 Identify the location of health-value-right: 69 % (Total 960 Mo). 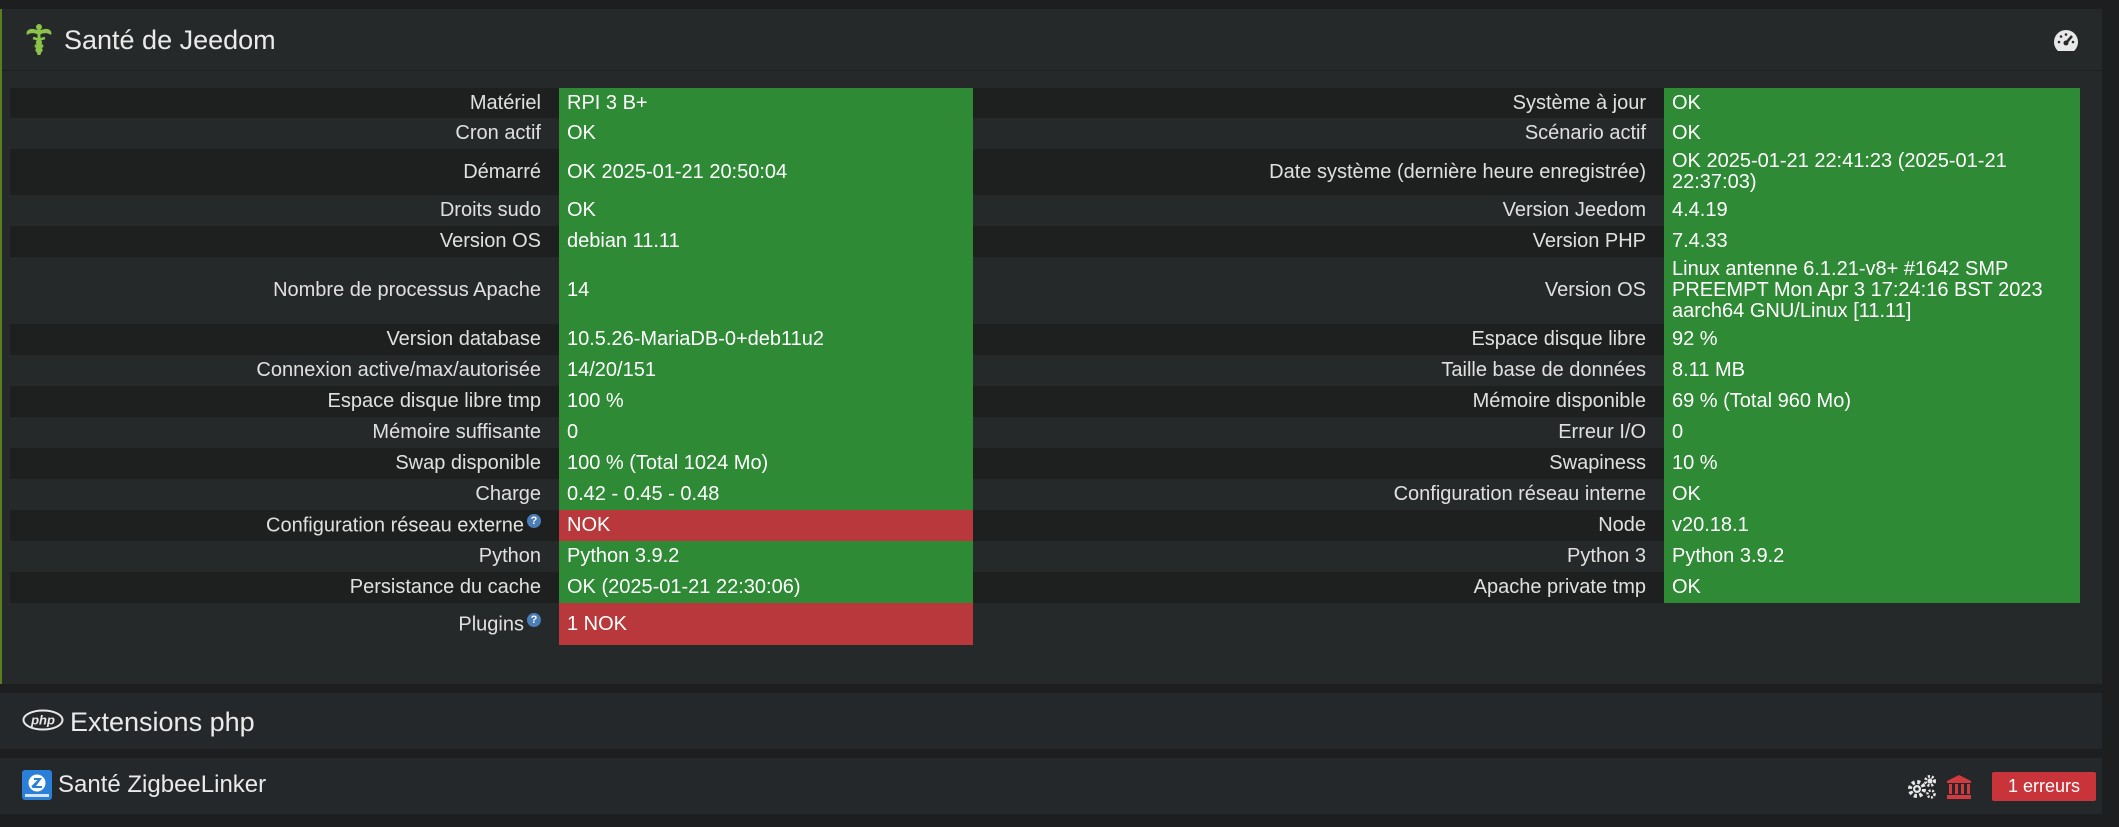
(1872, 401).